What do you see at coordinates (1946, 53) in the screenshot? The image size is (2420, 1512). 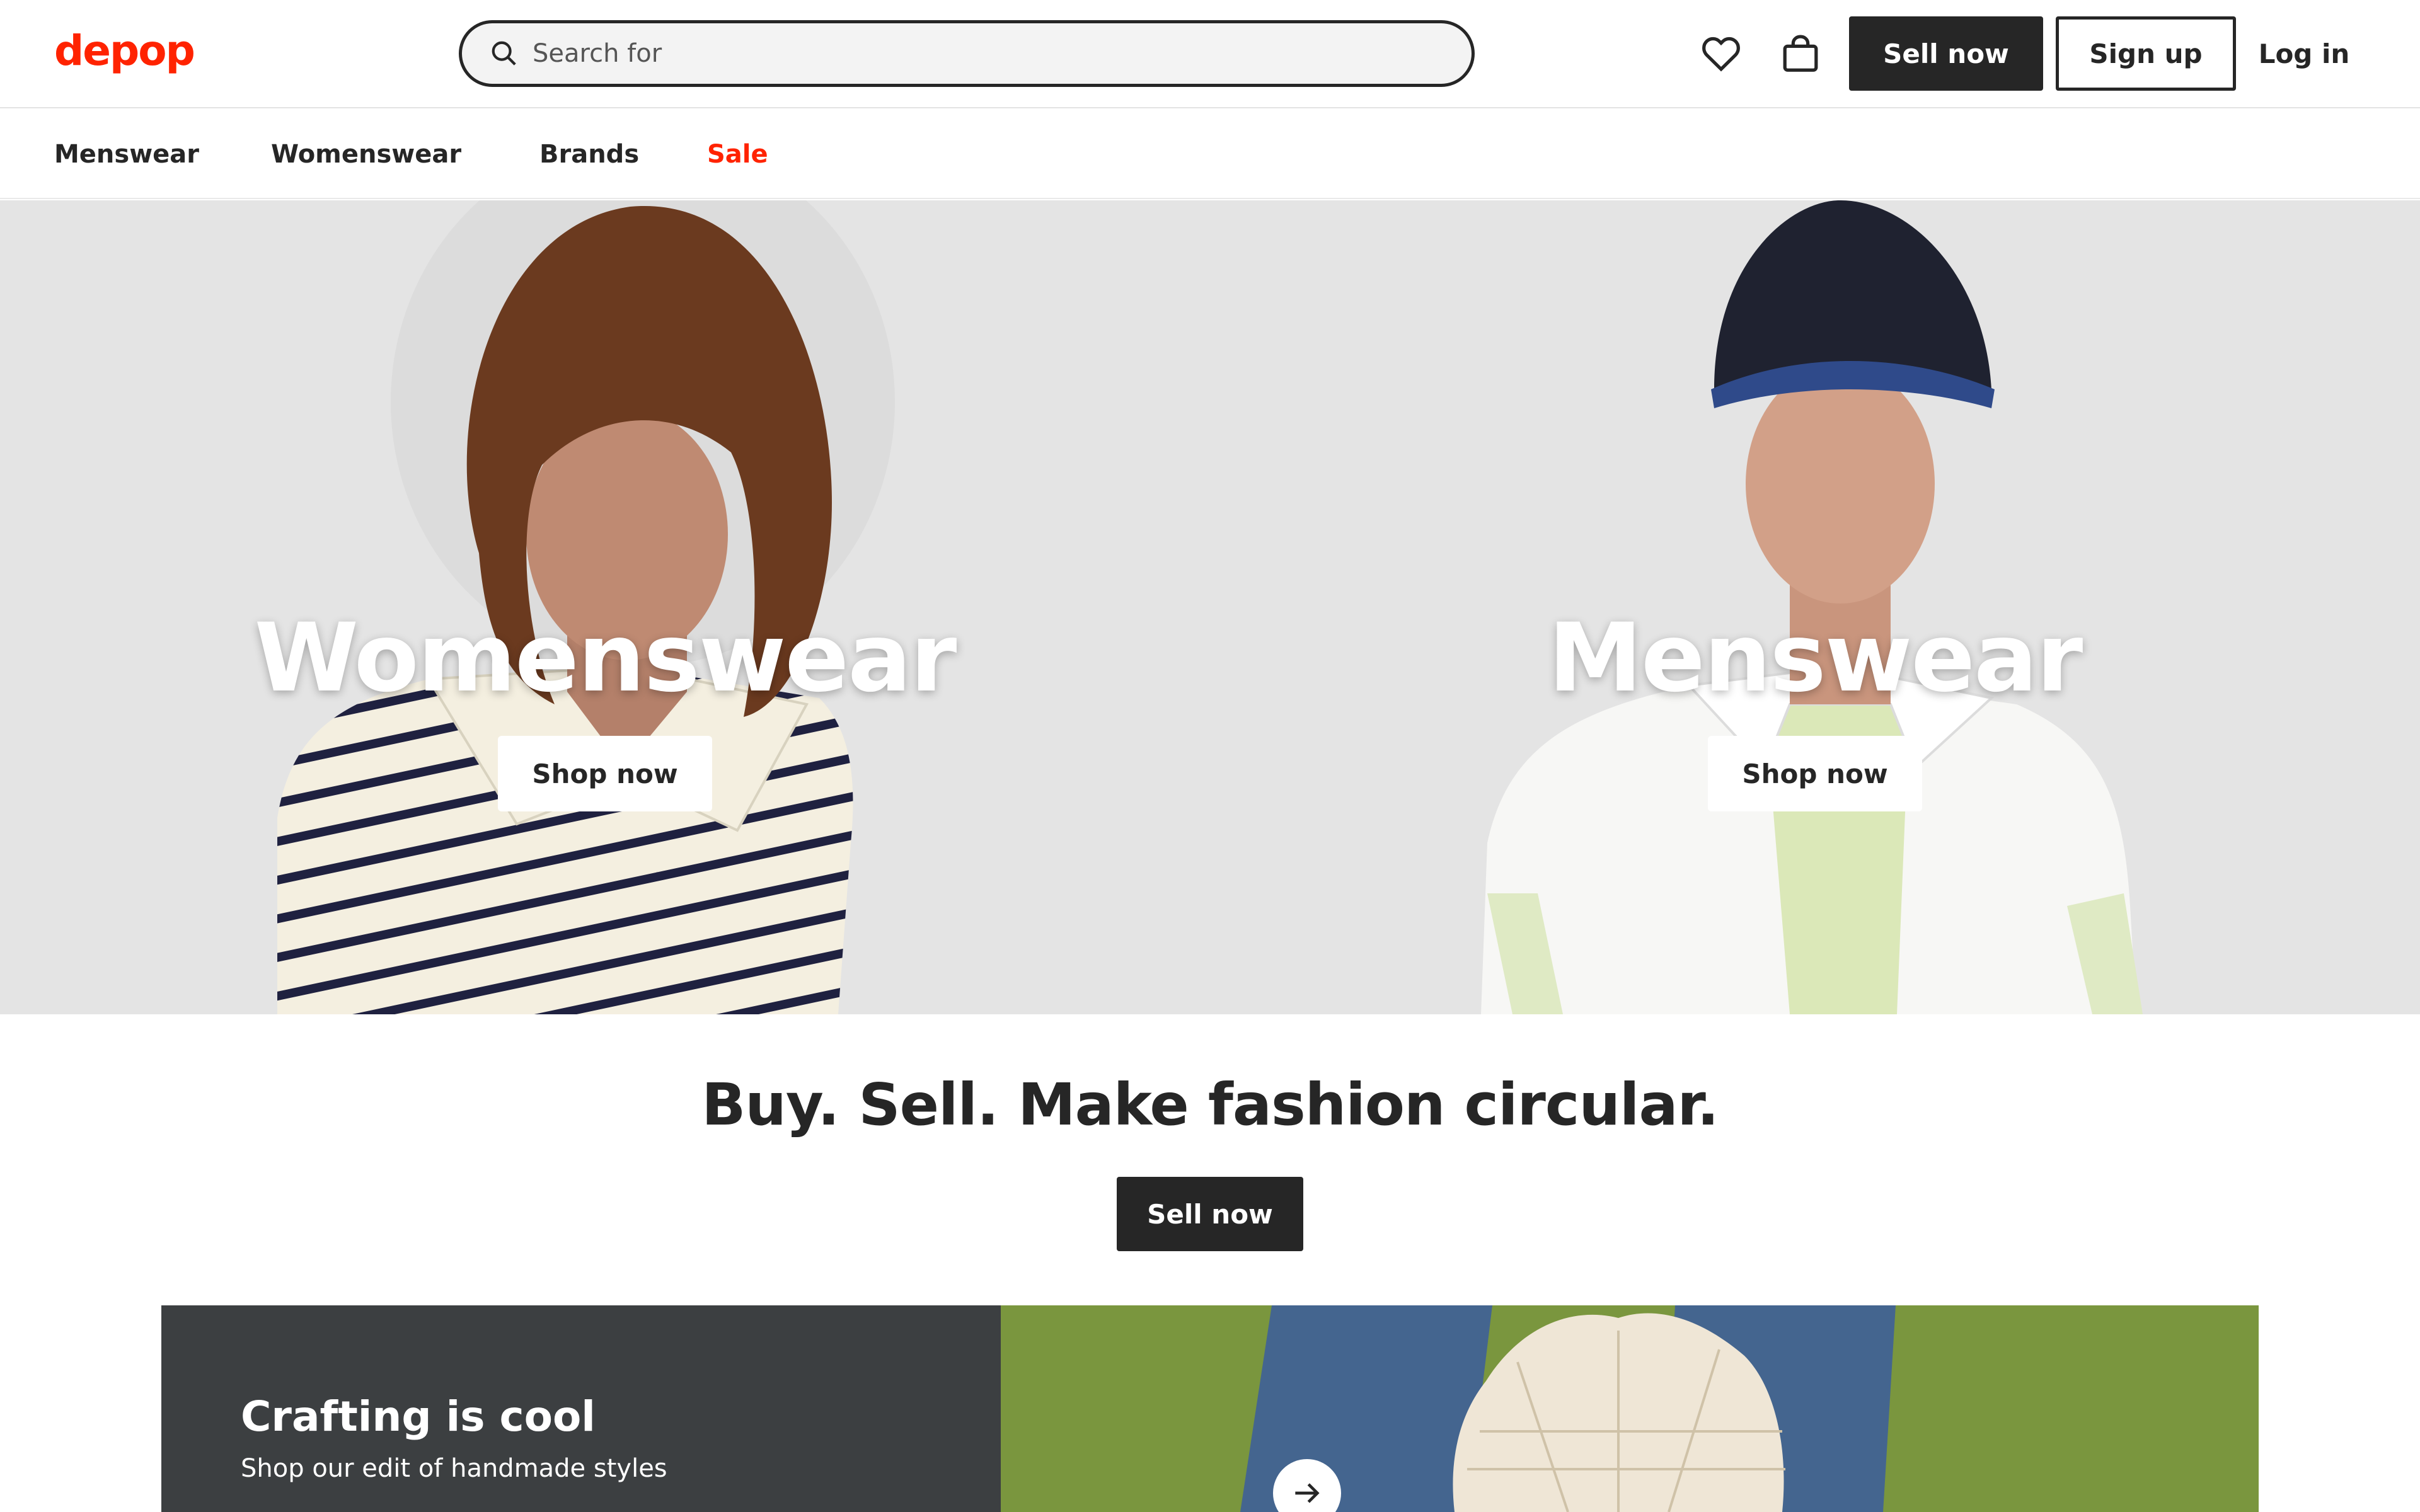 I see `sell-now-button: Sell now` at bounding box center [1946, 53].